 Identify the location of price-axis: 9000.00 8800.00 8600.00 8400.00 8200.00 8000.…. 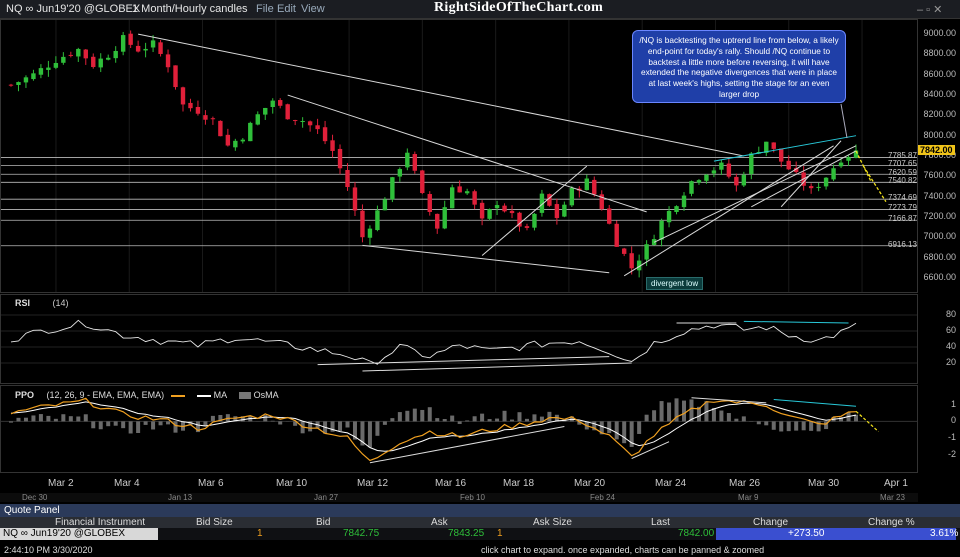
(939, 156).